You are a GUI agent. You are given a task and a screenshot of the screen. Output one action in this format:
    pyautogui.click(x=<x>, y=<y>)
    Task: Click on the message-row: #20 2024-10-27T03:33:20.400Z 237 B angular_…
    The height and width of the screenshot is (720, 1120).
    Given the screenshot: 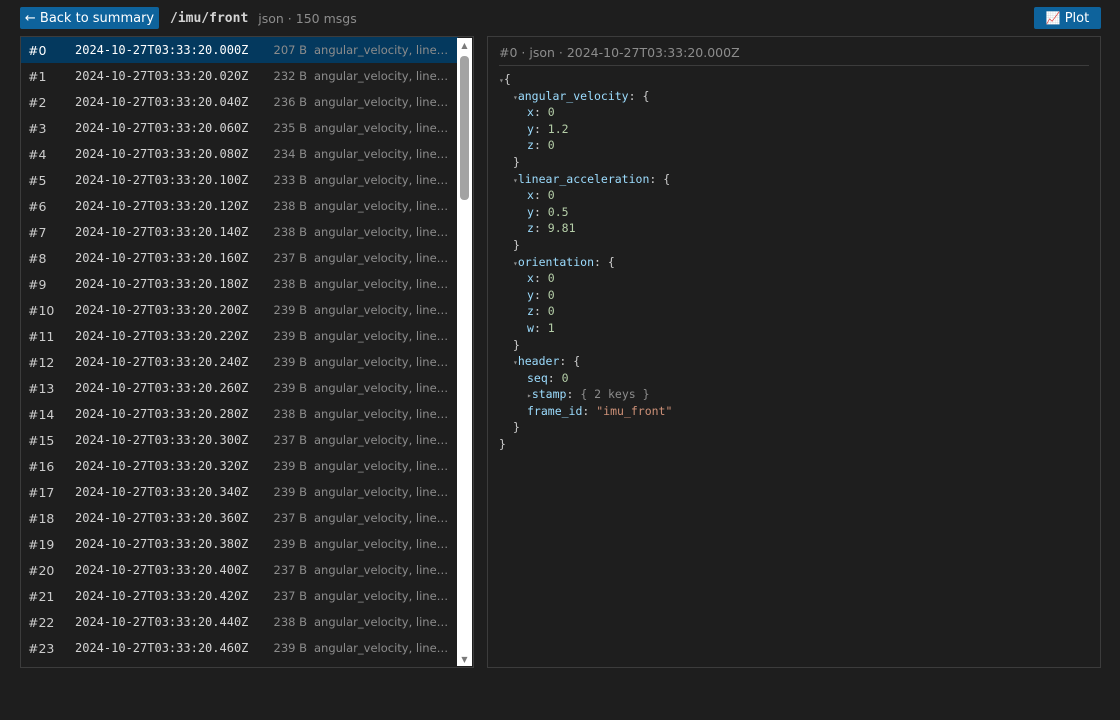 What is the action you would take?
    pyautogui.click(x=239, y=570)
    